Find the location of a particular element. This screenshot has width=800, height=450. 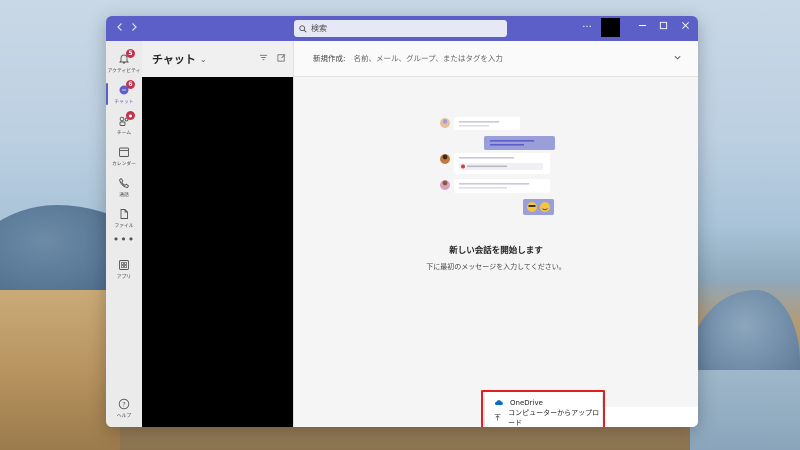

avatar is located at coordinates (610, 27).